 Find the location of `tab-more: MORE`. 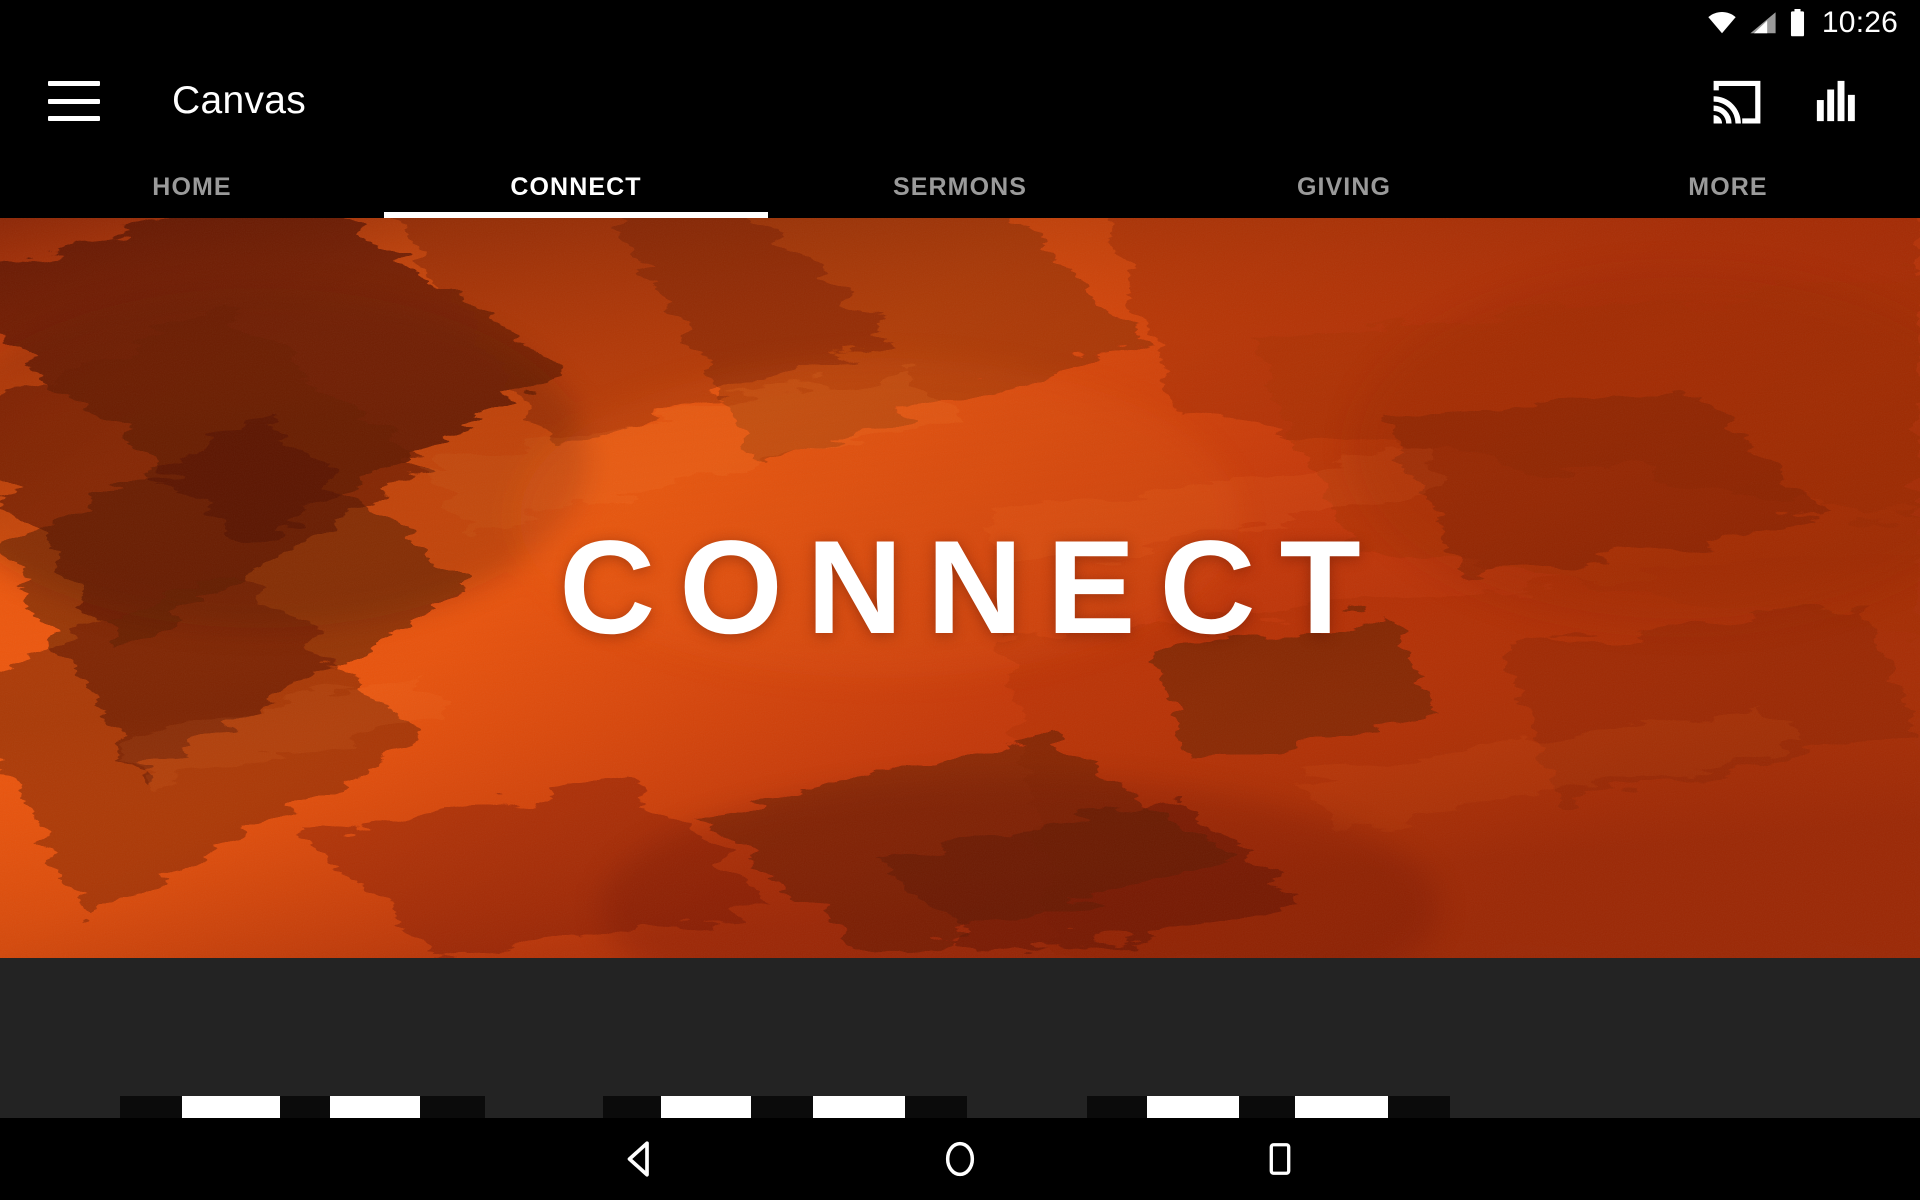

tab-more: MORE is located at coordinates (1728, 187).